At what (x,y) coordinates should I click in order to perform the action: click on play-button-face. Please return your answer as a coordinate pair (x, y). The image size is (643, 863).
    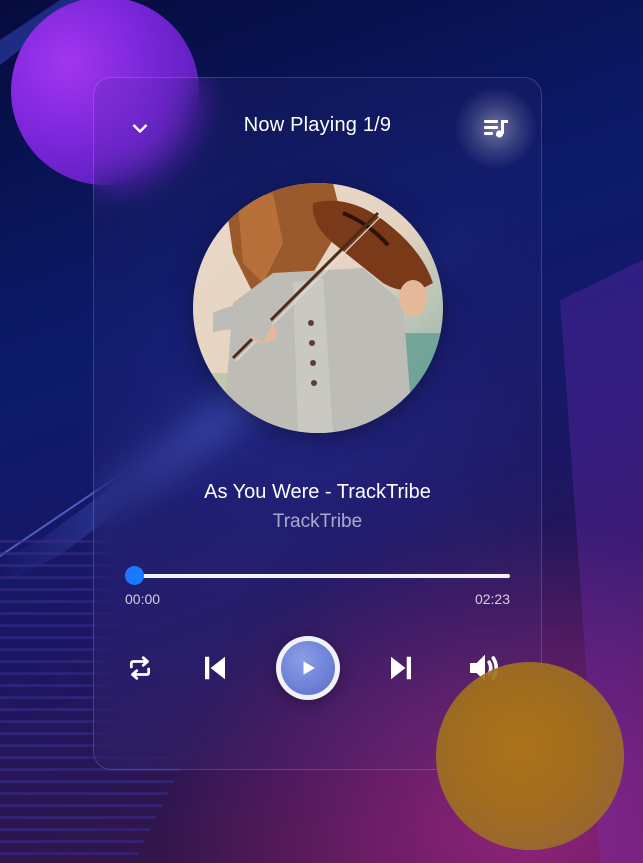
    Looking at the image, I should click on (308, 668).